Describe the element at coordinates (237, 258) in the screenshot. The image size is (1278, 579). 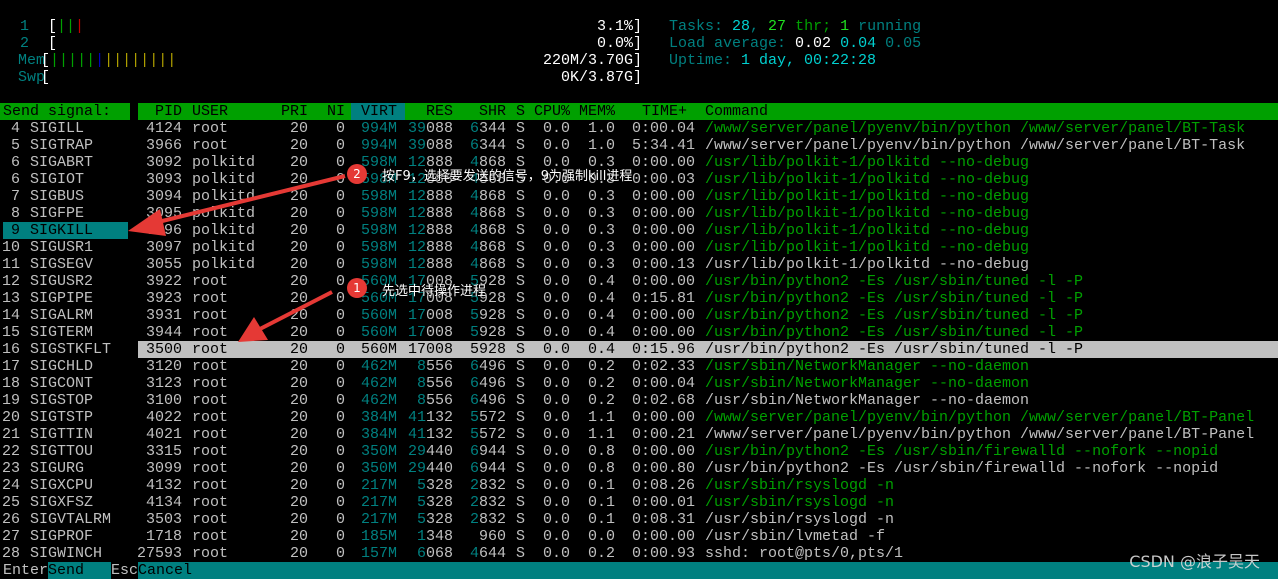
I see `annotation-arrows` at that location.